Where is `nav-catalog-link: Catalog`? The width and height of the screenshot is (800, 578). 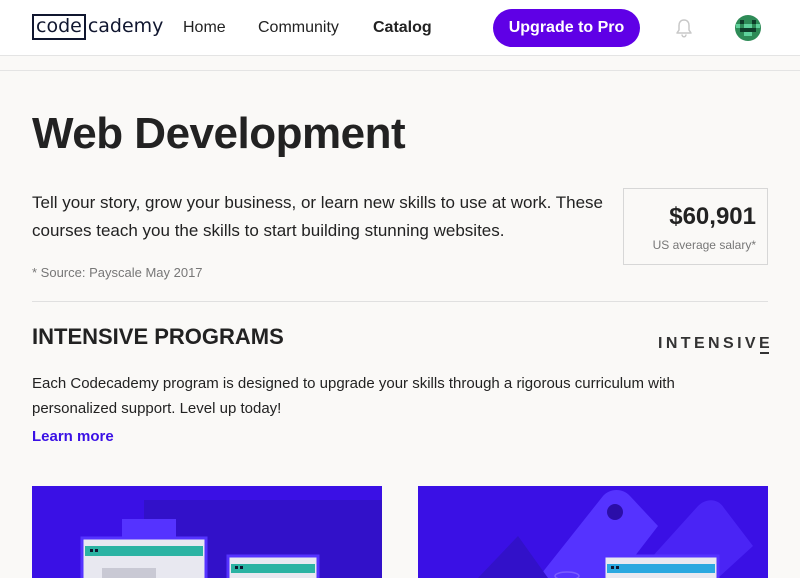 nav-catalog-link: Catalog is located at coordinates (402, 28).